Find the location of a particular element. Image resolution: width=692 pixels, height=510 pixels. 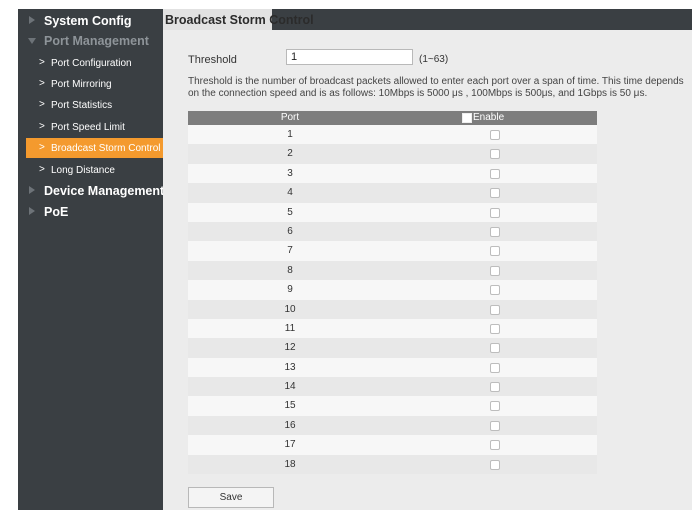

nav-section-label: System Config is located at coordinates (88, 21).